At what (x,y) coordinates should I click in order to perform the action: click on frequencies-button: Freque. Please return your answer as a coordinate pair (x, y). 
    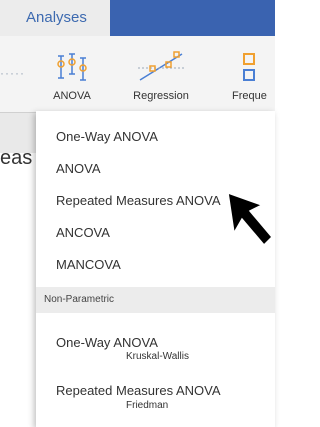
    Looking at the image, I should click on (250, 78).